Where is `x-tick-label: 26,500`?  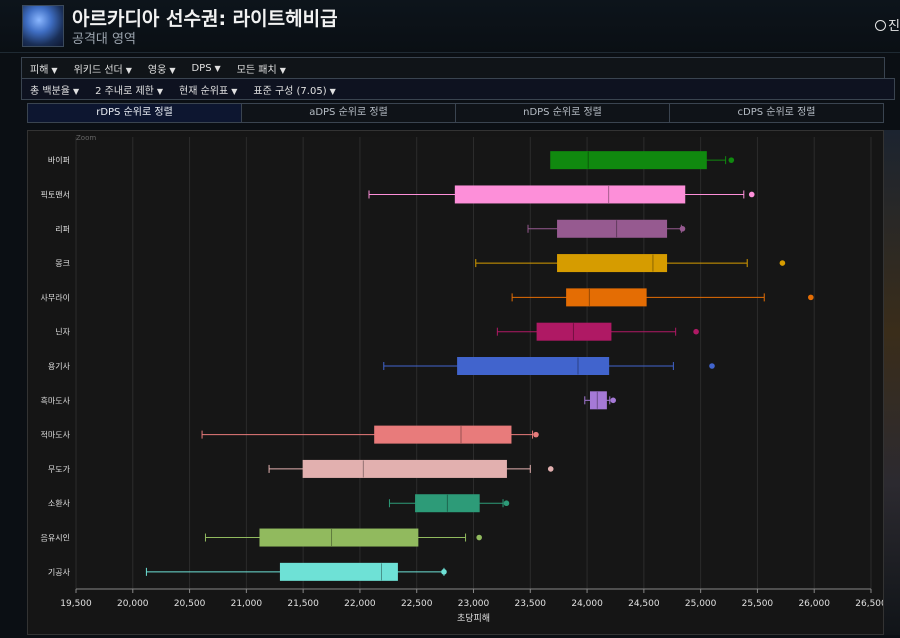
x-tick-label: 26,500 is located at coordinates (869, 604).